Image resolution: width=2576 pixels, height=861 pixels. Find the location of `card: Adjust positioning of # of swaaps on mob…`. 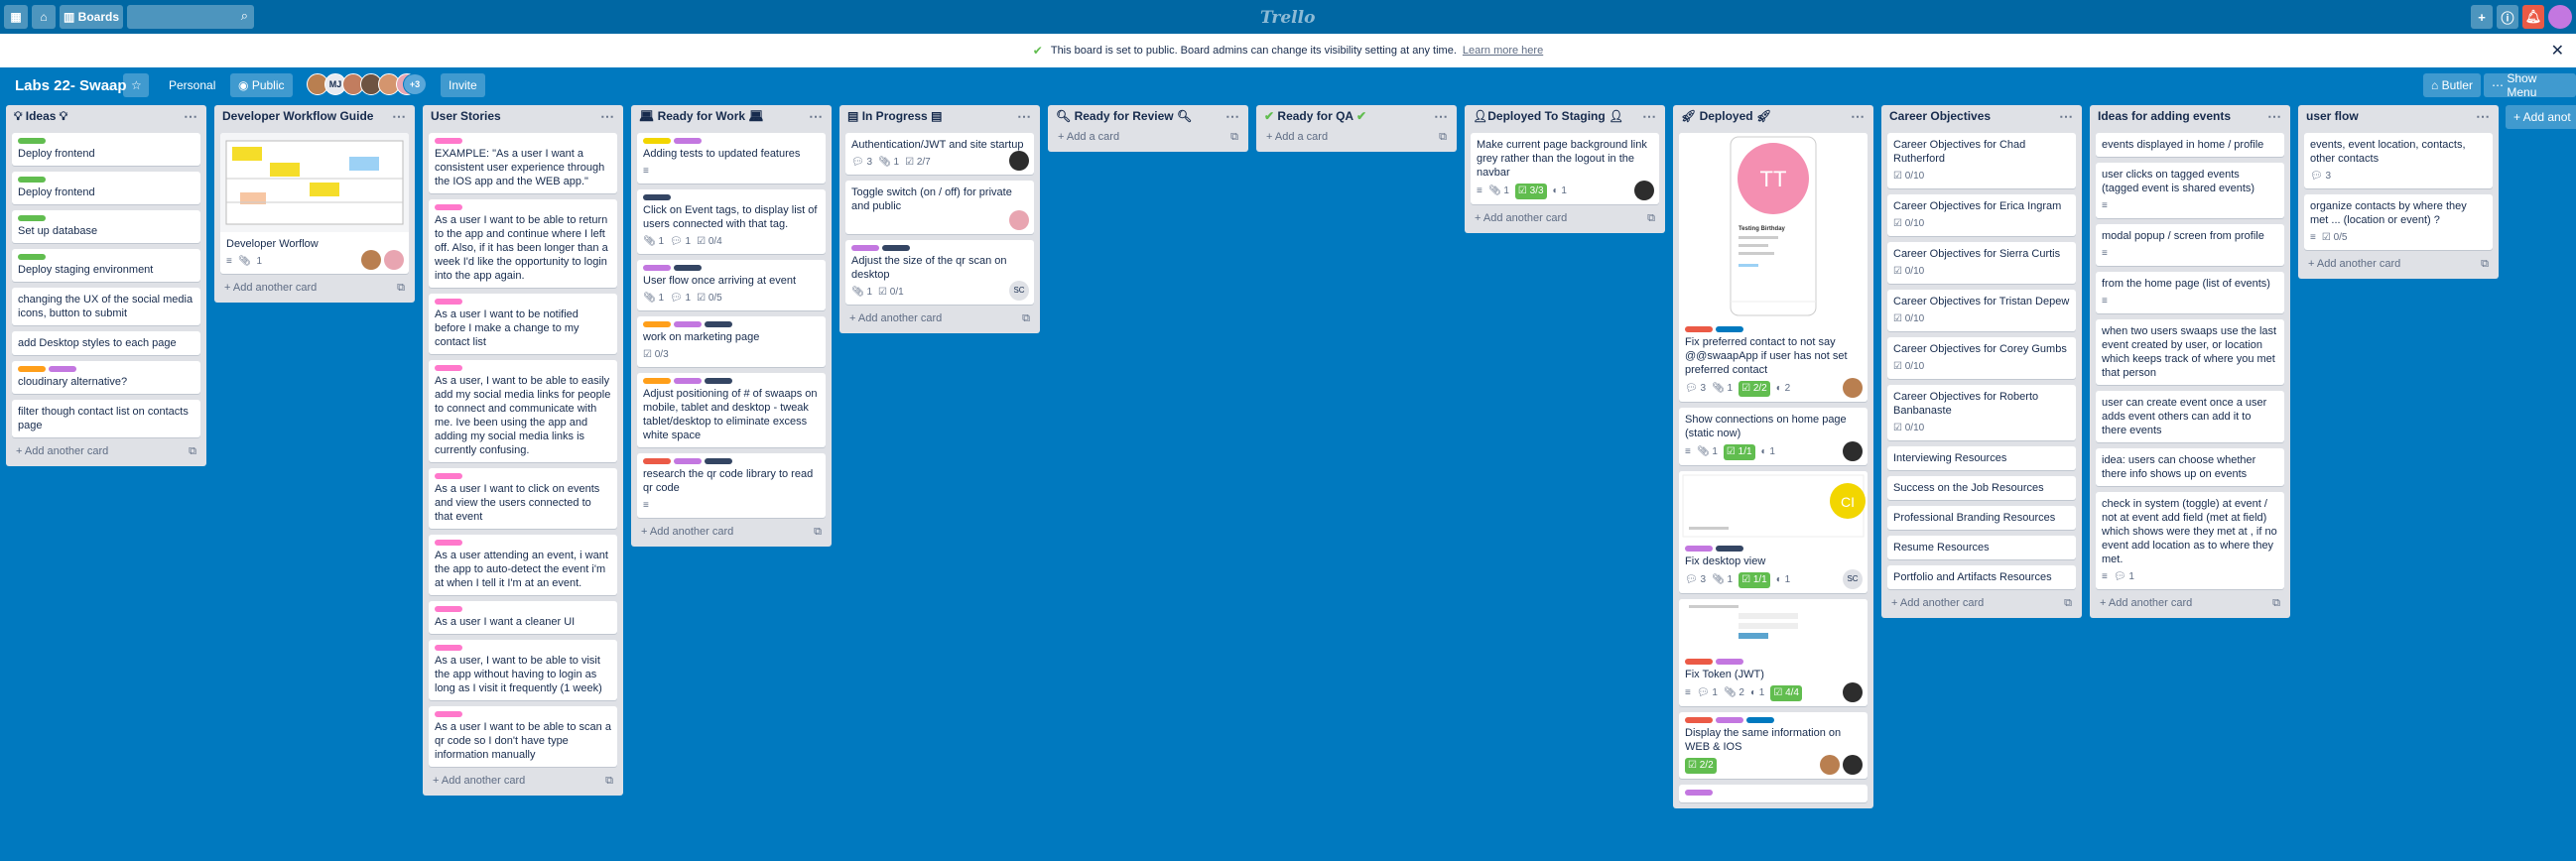

card: Adjust positioning of # of swaaps on mob… is located at coordinates (732, 410).